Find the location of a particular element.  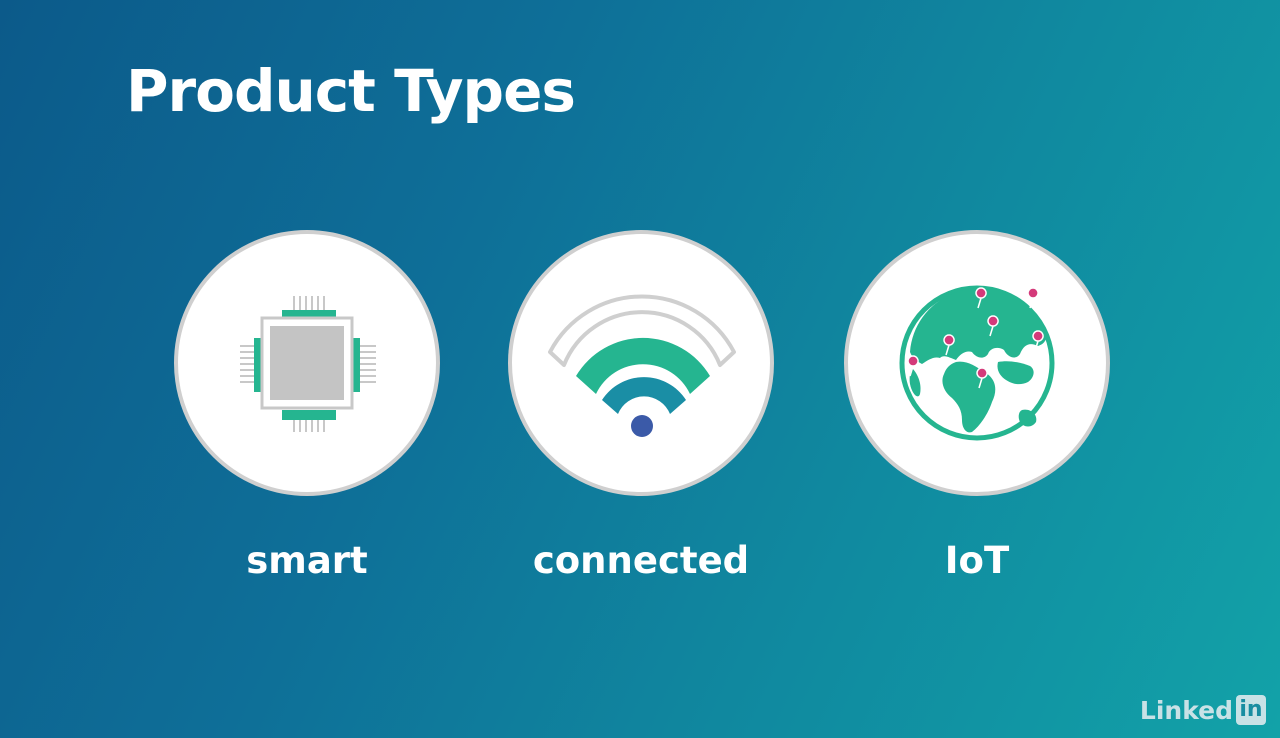

wifi-icon is located at coordinates (642, 365).